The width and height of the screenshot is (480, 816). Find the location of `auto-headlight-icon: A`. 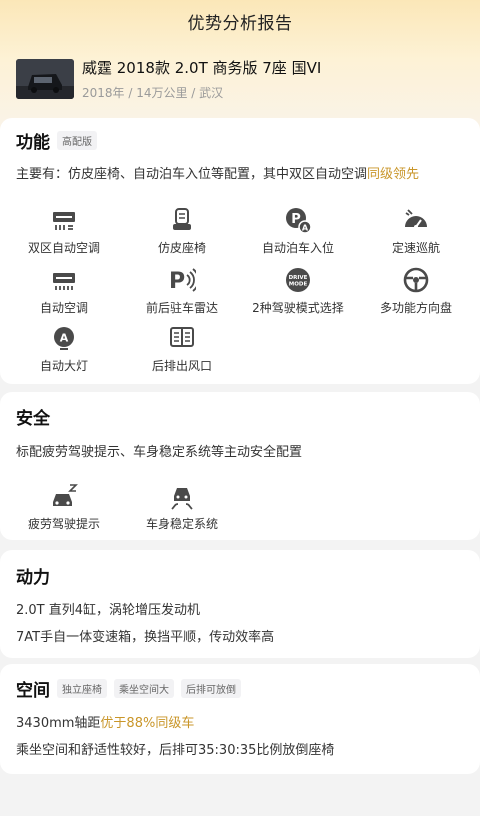

auto-headlight-icon: A is located at coordinates (64, 338).